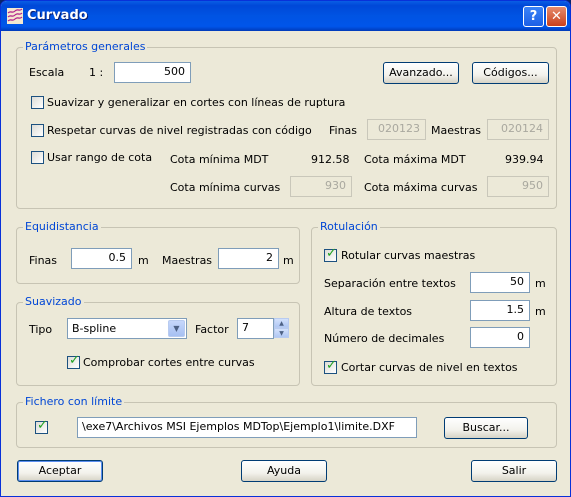 The width and height of the screenshot is (571, 497). Describe the element at coordinates (368, 311) in the screenshot. I see `altura-label: Altura de textos` at that location.